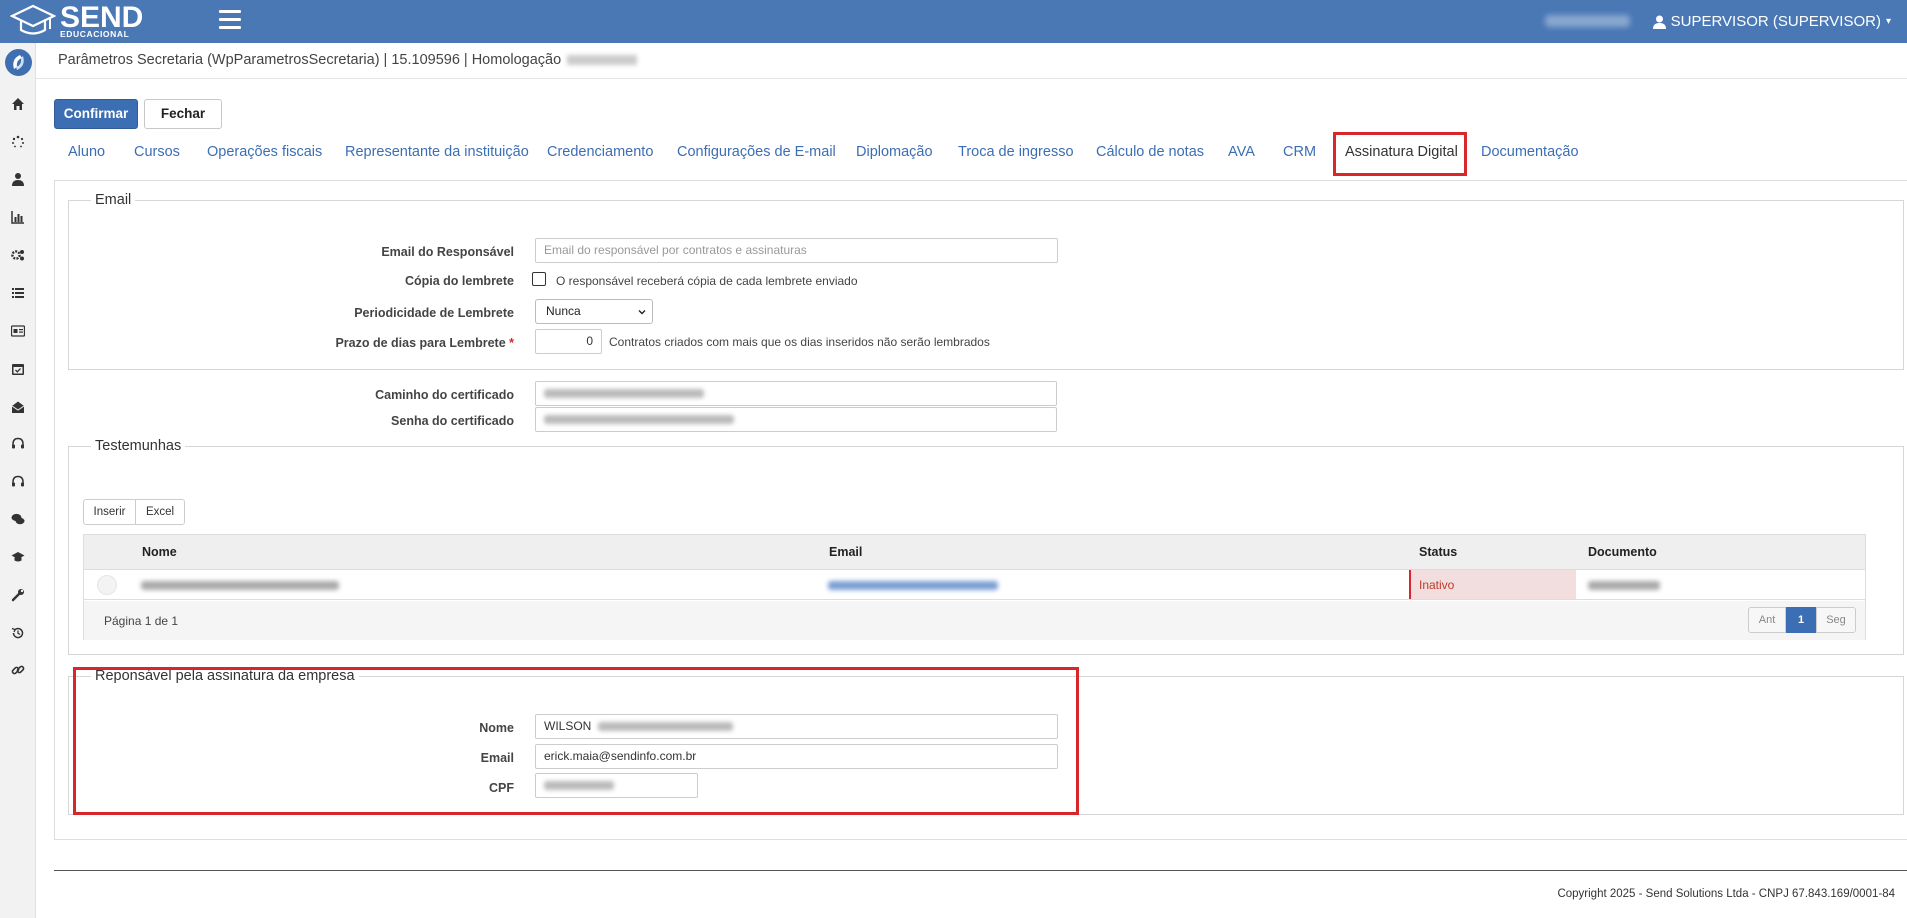 The width and height of the screenshot is (1907, 918). What do you see at coordinates (1400, 154) in the screenshot?
I see `active-tab-highlight` at bounding box center [1400, 154].